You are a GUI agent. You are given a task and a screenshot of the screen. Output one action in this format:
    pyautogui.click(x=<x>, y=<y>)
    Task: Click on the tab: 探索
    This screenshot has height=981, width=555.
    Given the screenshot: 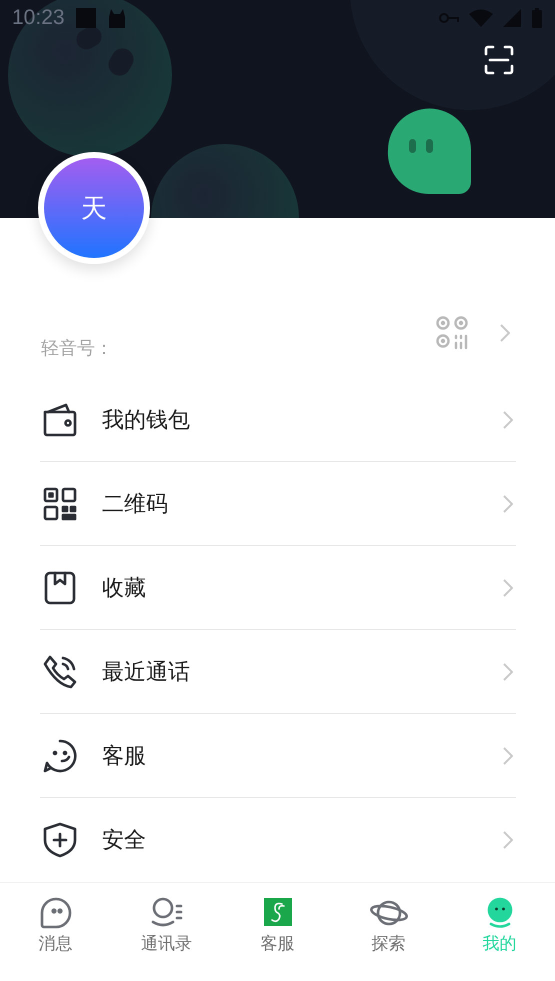 What is the action you would take?
    pyautogui.click(x=388, y=932)
    